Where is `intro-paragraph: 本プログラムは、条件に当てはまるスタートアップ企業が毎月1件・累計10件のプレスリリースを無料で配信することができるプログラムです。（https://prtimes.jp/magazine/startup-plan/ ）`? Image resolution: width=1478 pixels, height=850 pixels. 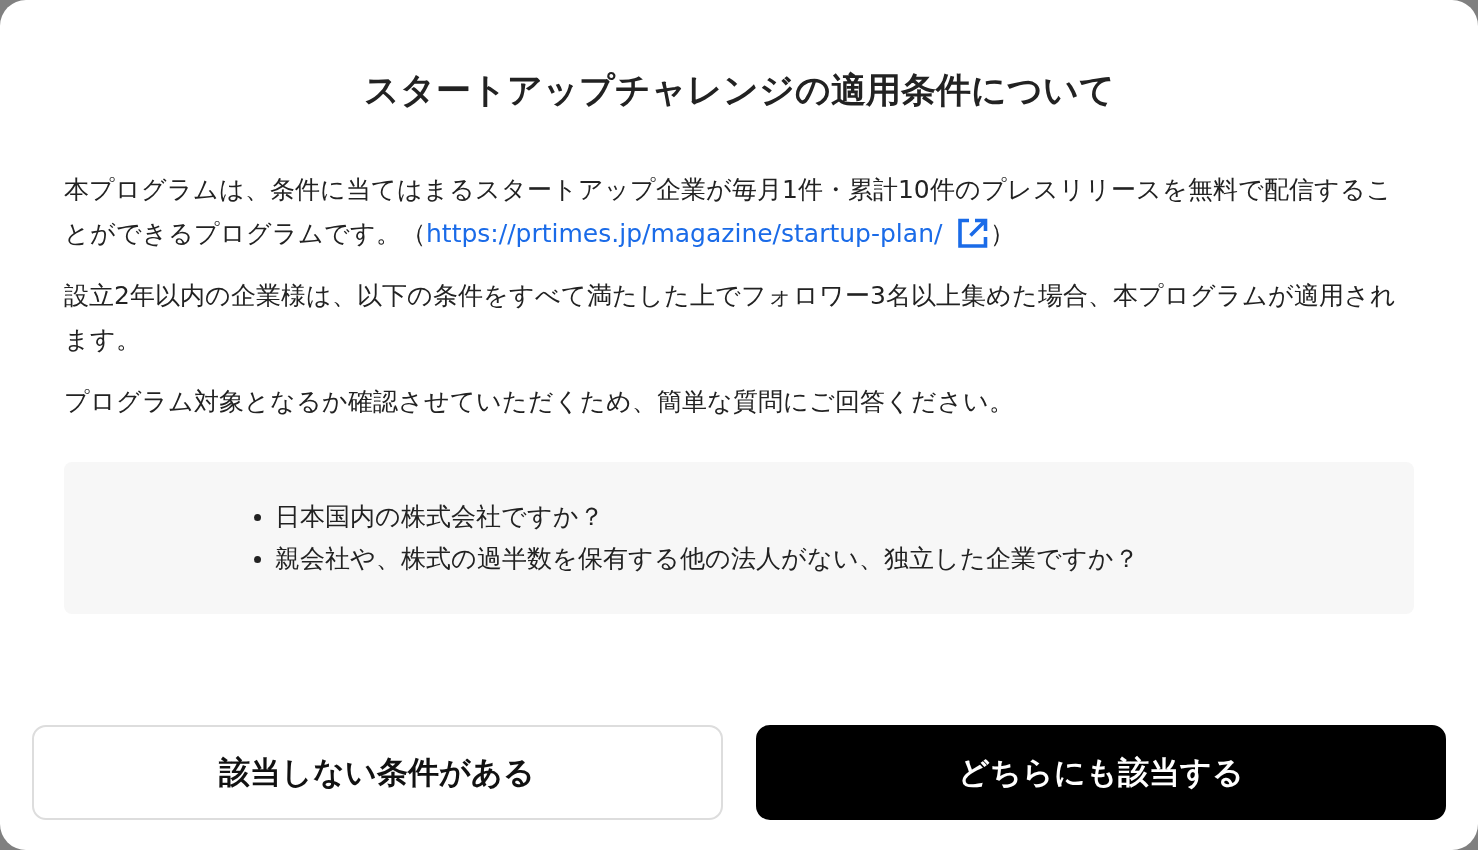 intro-paragraph: 本プログラムは、条件に当てはまるスタートアップ企業が毎月1件・累計10件のプレスリリースを無料で配信することができるプログラムです。（https://prtimes.jp/magazine/startup-plan/ ） is located at coordinates (739, 212).